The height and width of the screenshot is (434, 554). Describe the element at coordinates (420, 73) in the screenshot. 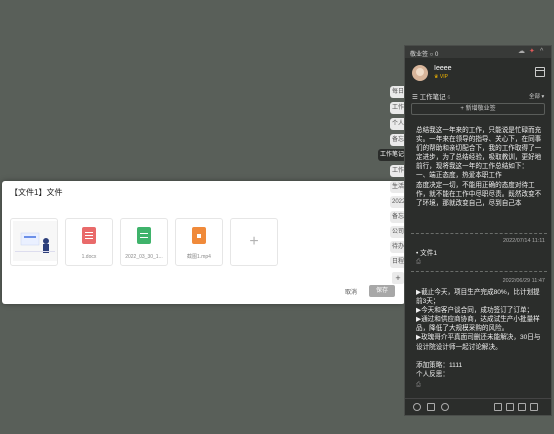

I see `avatar` at that location.